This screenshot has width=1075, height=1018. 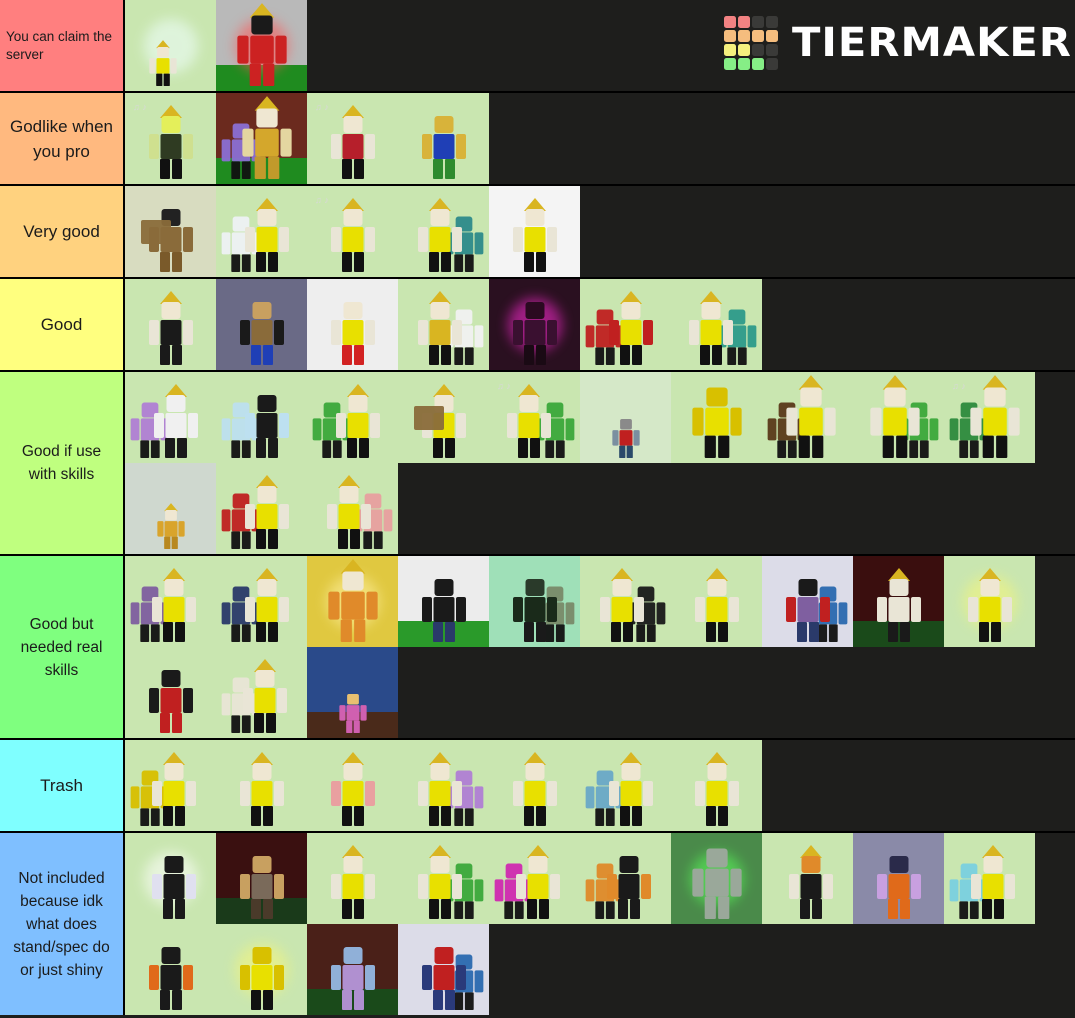 I want to click on tier-items-tier-godlike: ♫ ♪ ♫ ♪, so click(x=600, y=138).